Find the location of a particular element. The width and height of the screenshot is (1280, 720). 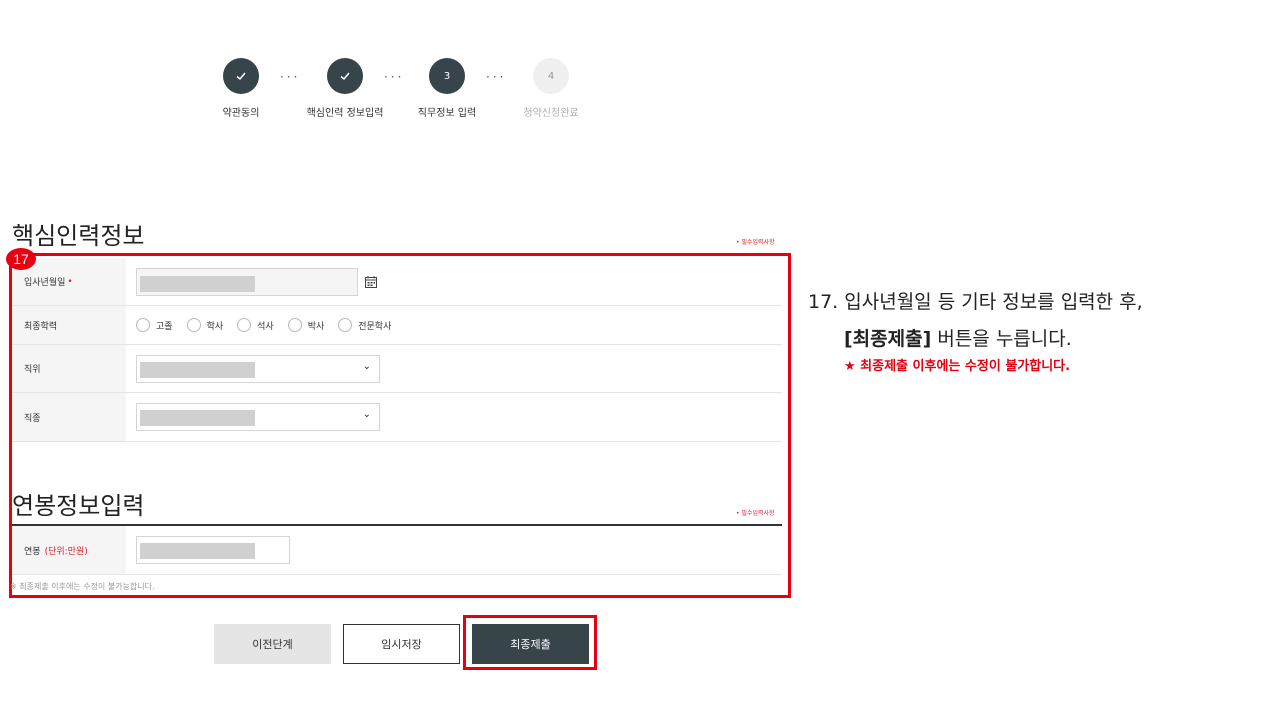

field-label: 직종 is located at coordinates (69, 417).